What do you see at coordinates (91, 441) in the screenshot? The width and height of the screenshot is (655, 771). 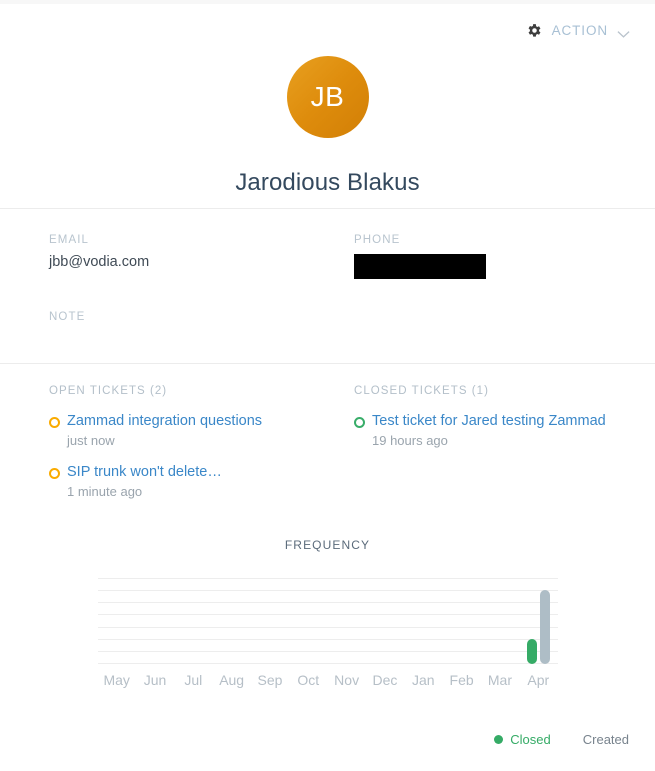 I see `ticket-time: just now` at bounding box center [91, 441].